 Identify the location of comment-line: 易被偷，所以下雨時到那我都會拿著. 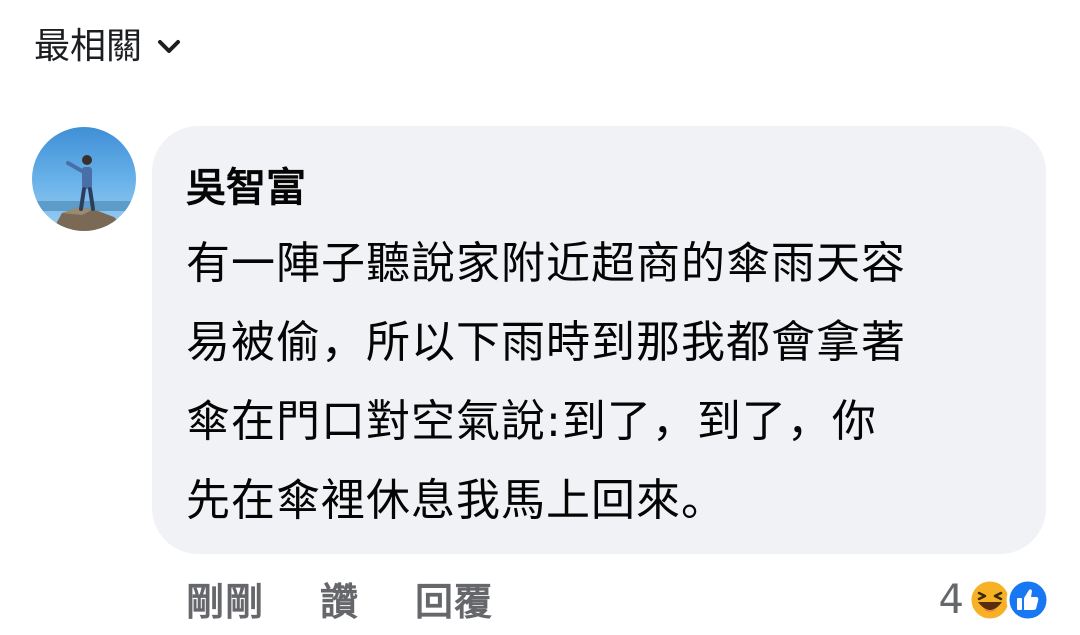
(546, 342).